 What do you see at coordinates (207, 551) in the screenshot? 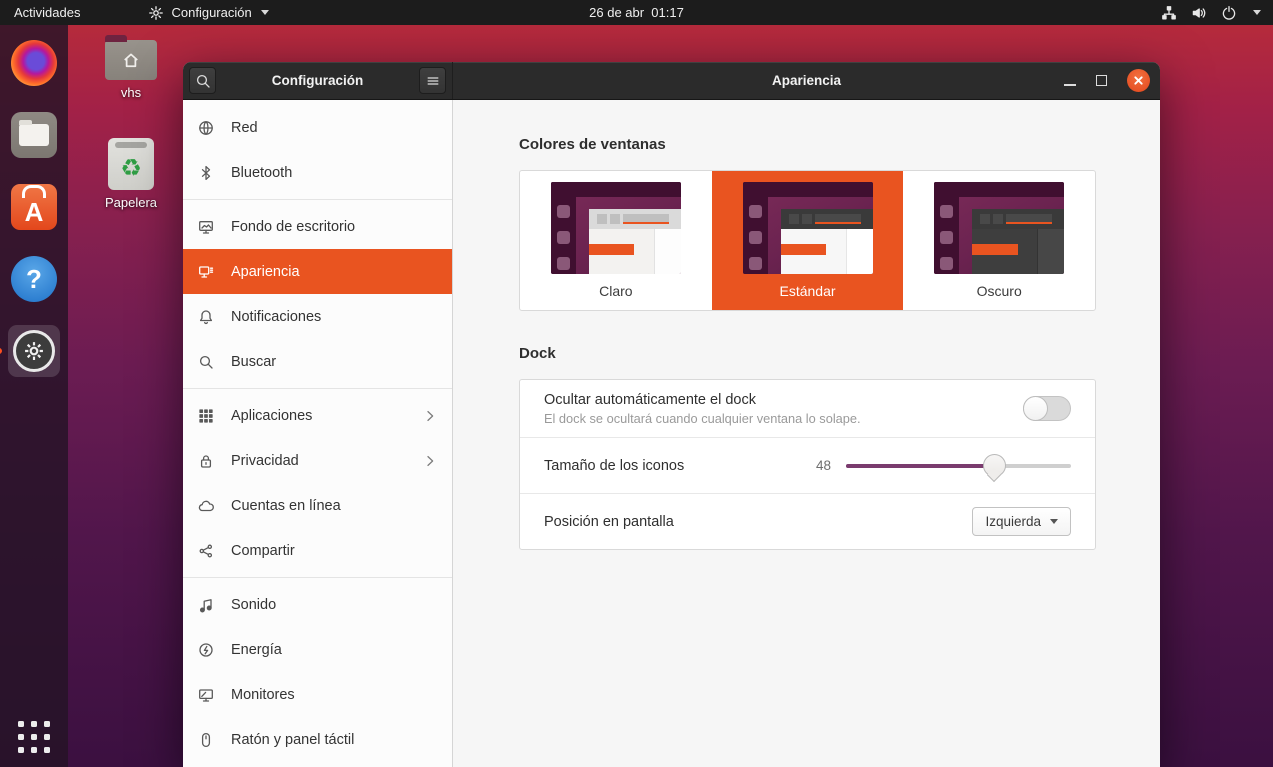
I see `share-icon` at bounding box center [207, 551].